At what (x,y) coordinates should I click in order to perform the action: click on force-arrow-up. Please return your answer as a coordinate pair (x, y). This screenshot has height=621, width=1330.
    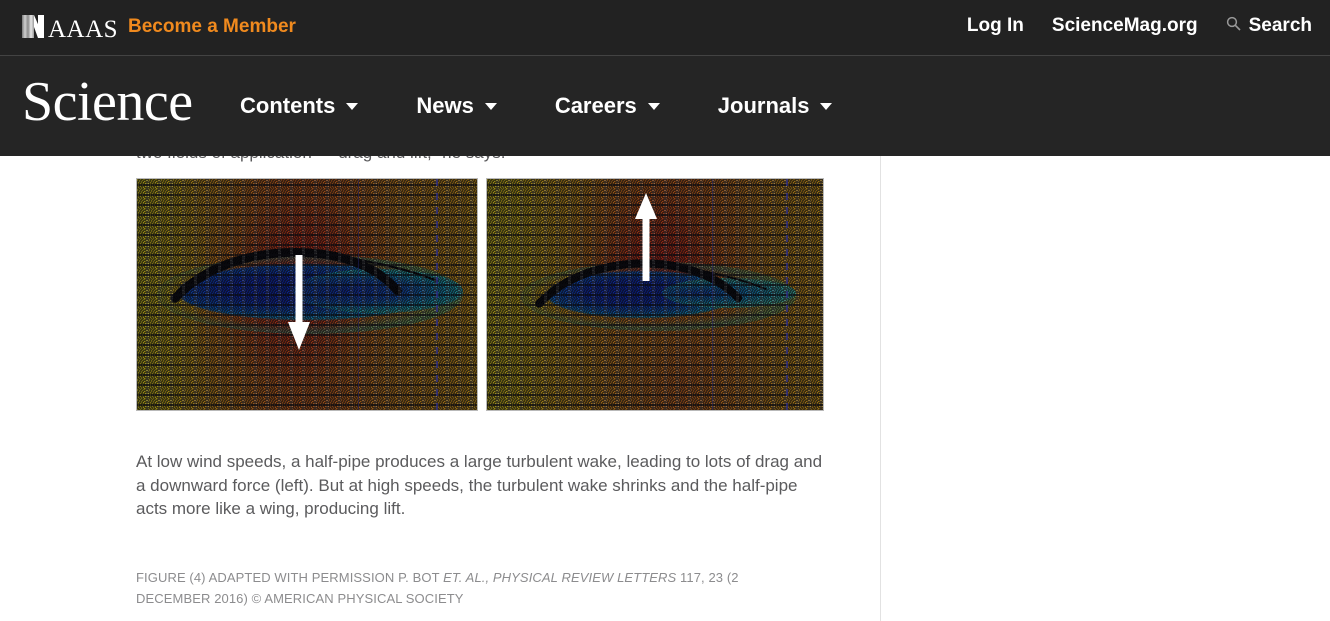
    Looking at the image, I should click on (645, 236).